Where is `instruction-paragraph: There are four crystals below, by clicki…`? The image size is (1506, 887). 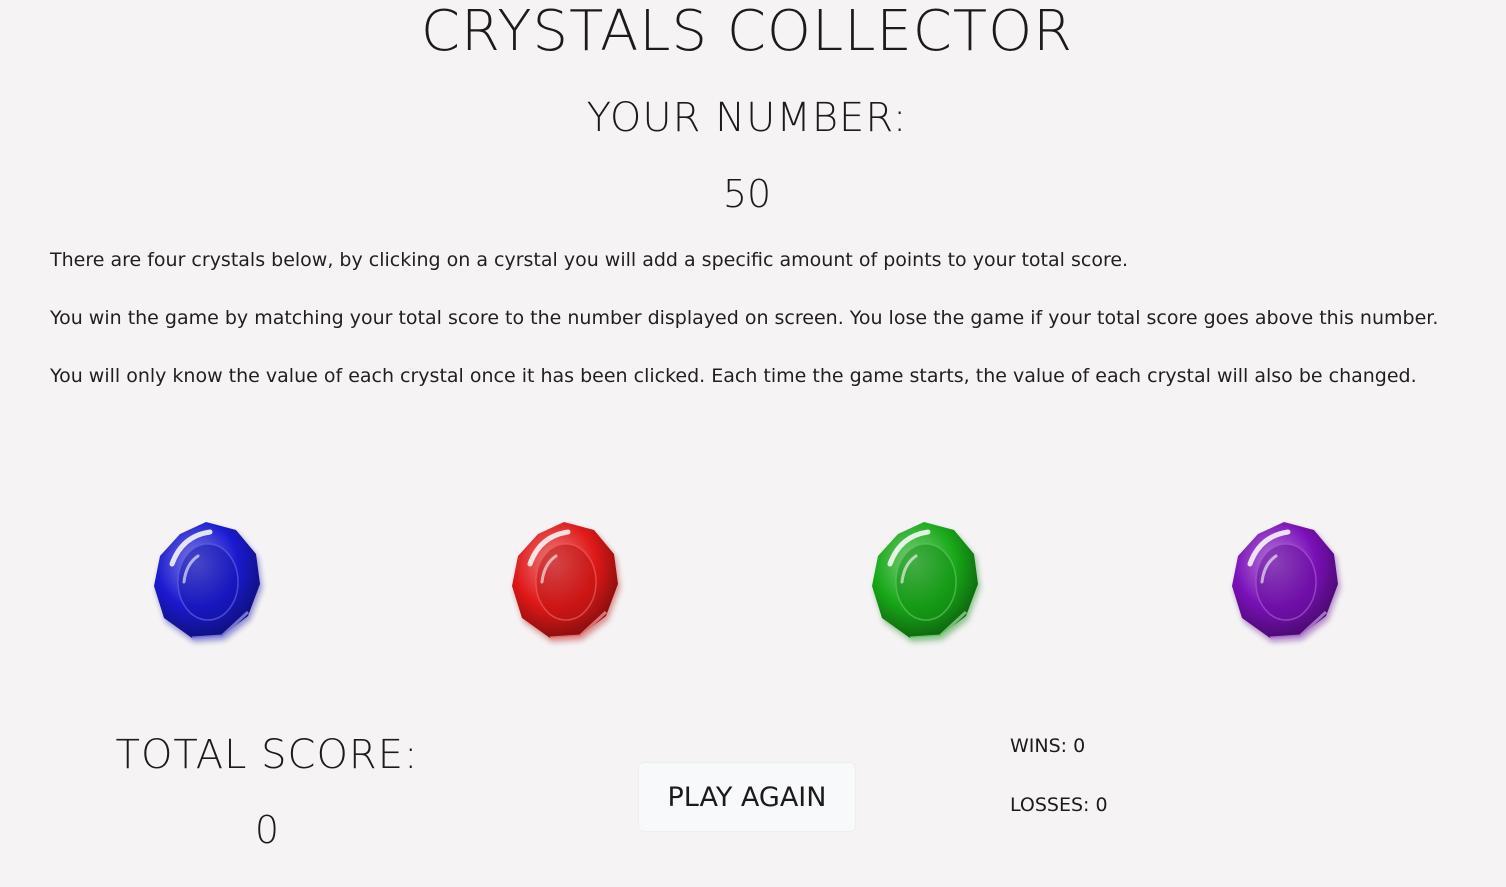 instruction-paragraph: There are four crystals below, by clicki… is located at coordinates (589, 260).